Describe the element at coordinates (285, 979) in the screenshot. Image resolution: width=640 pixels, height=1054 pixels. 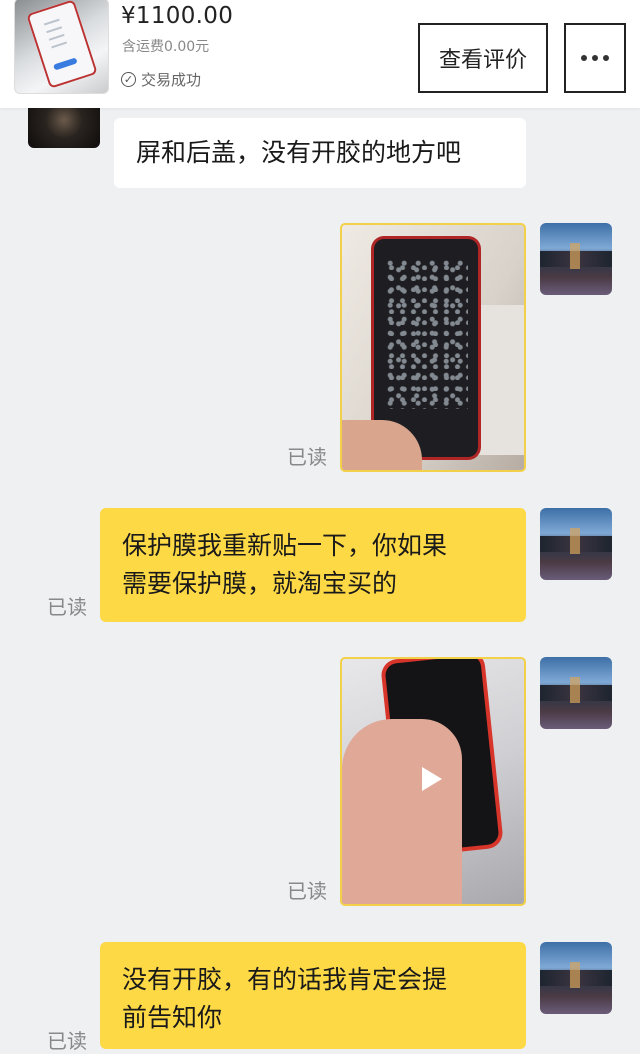
I see `message-text-line: 没有开胶，有的话我肯定会提` at that location.